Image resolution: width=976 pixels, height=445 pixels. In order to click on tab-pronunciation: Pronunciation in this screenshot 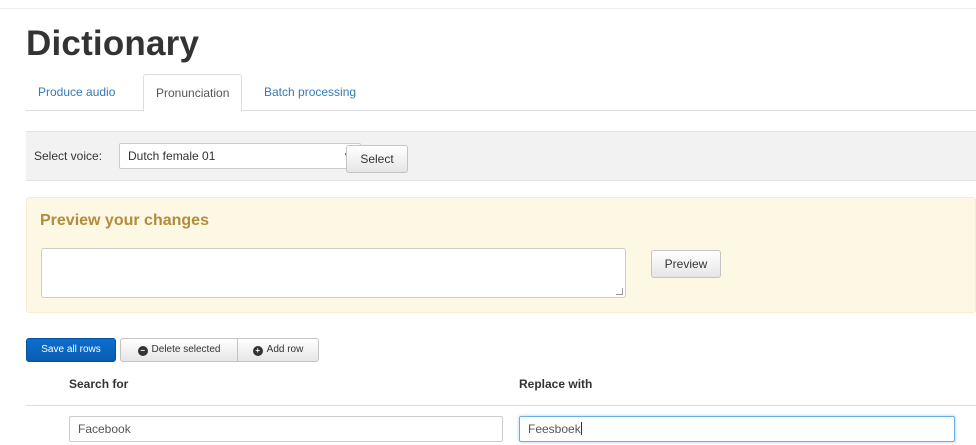, I will do `click(193, 93)`.